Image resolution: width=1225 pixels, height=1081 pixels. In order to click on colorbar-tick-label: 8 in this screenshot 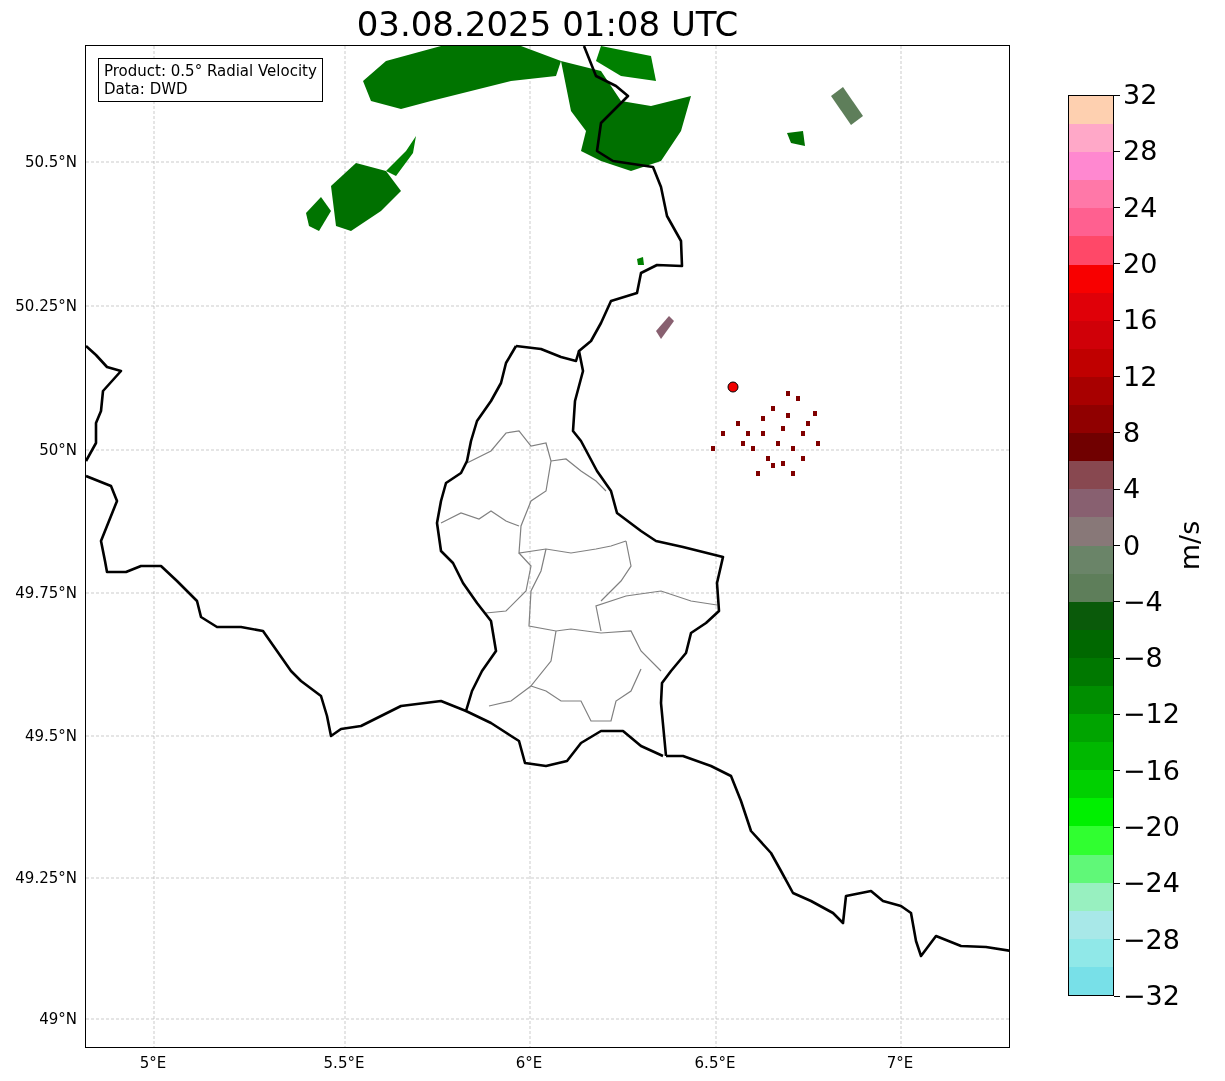, I will do `click(1132, 432)`.